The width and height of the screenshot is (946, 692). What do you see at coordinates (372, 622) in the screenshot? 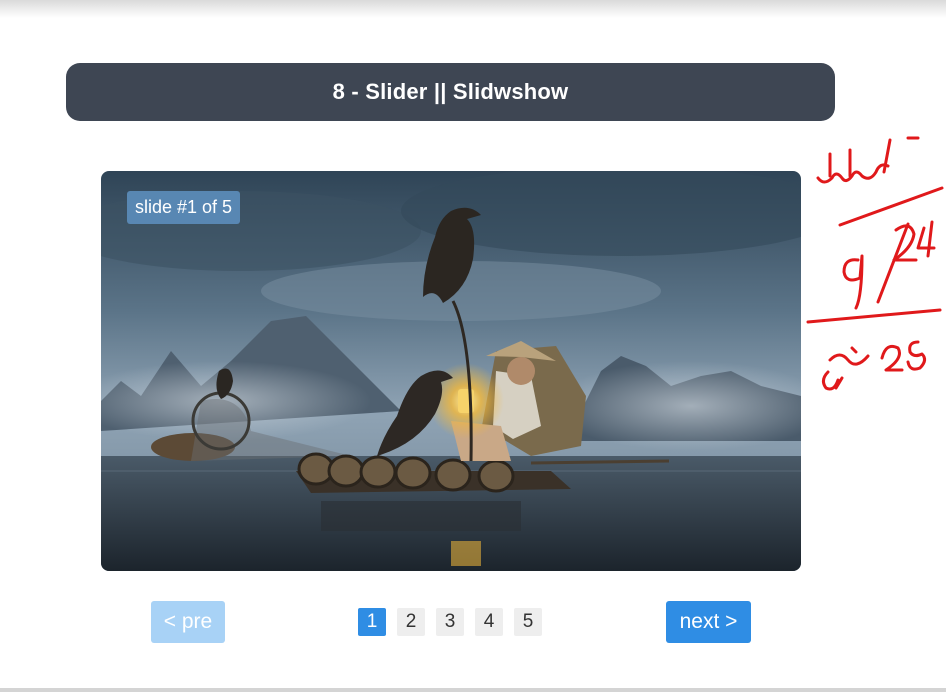
I see `page-number-1: 1` at bounding box center [372, 622].